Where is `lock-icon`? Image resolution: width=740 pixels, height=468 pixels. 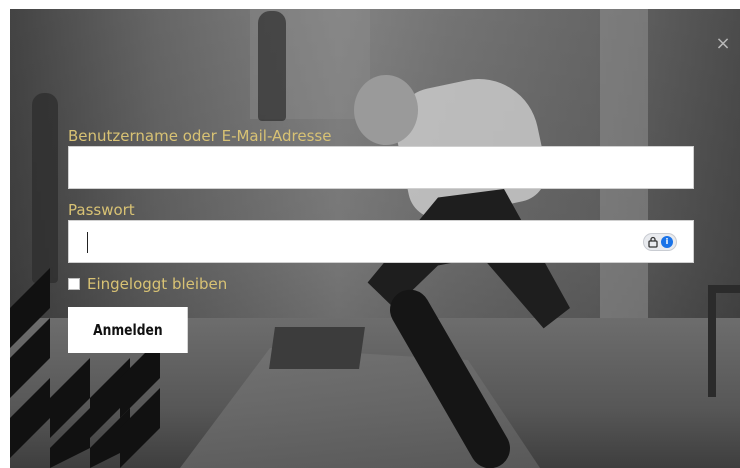 lock-icon is located at coordinates (653, 242).